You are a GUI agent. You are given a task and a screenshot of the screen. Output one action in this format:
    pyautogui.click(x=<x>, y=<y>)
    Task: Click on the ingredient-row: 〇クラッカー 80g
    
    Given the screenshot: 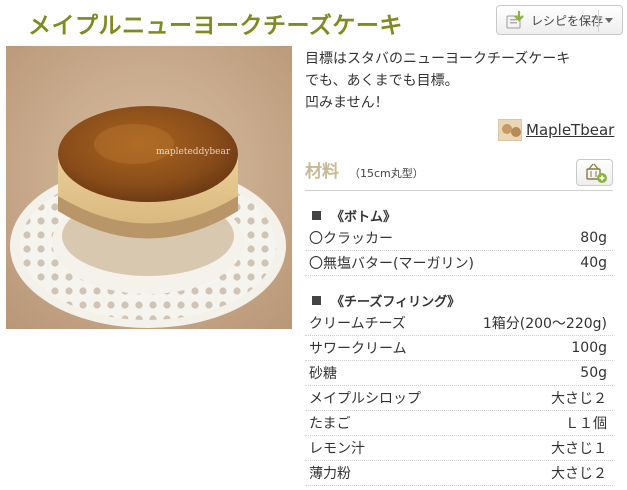 What is the action you would take?
    pyautogui.click(x=459, y=238)
    